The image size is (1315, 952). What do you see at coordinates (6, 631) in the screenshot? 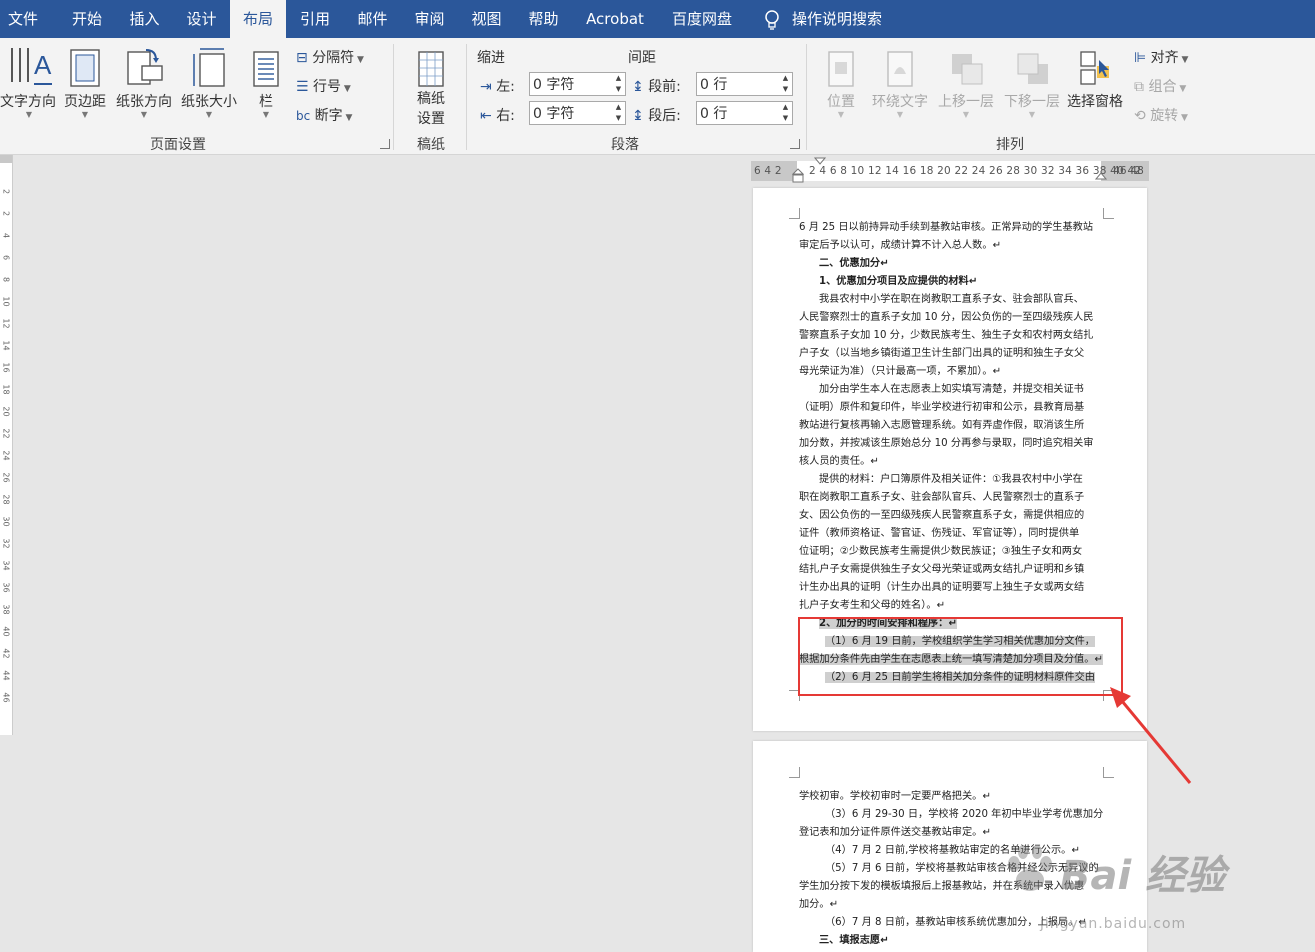
I see `vertical-ruler-number: 40` at bounding box center [6, 631].